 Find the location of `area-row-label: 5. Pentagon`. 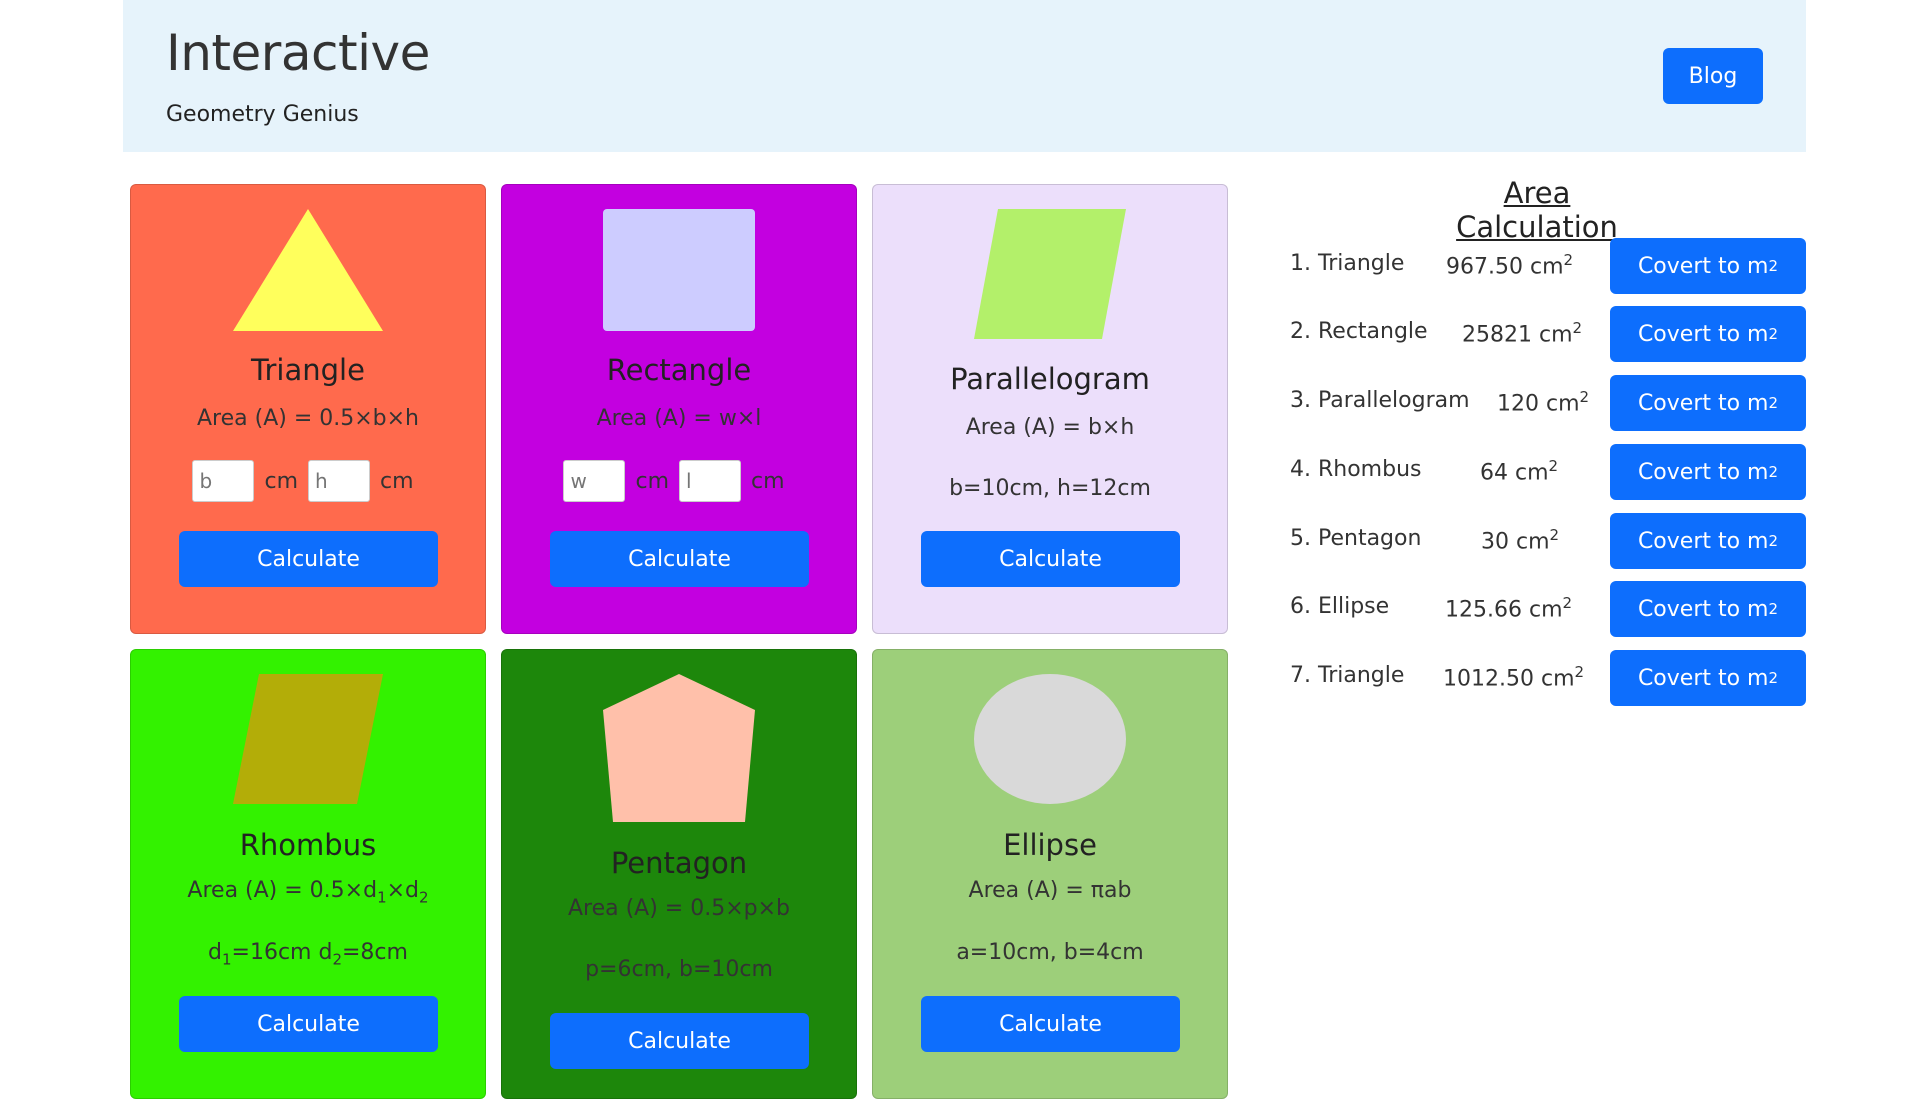

area-row-label: 5. Pentagon is located at coordinates (1356, 538).